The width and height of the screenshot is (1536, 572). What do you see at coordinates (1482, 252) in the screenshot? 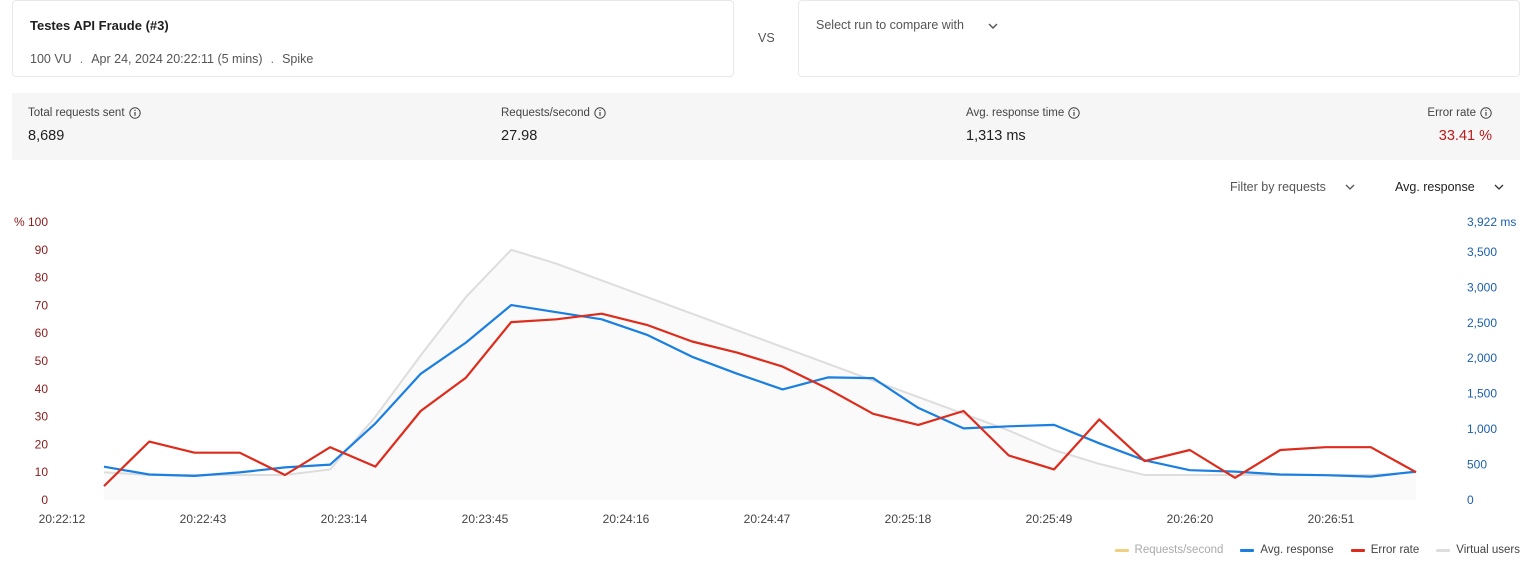
I see `right-axis-tick: 3,500` at bounding box center [1482, 252].